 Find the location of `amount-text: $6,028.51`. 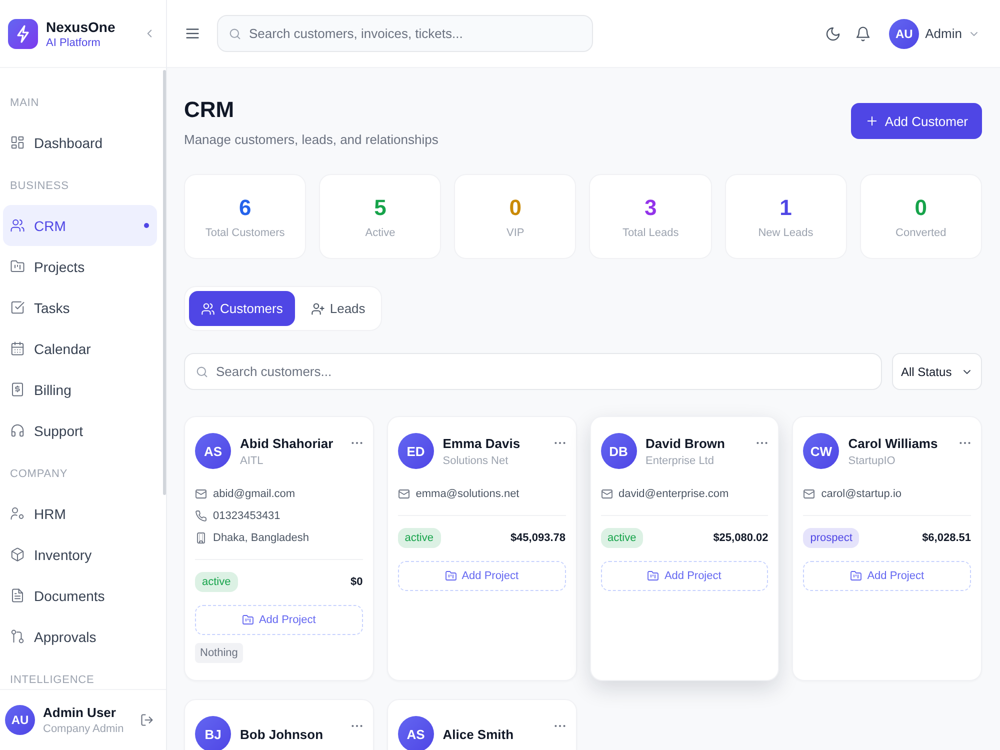

amount-text: $6,028.51 is located at coordinates (946, 538).